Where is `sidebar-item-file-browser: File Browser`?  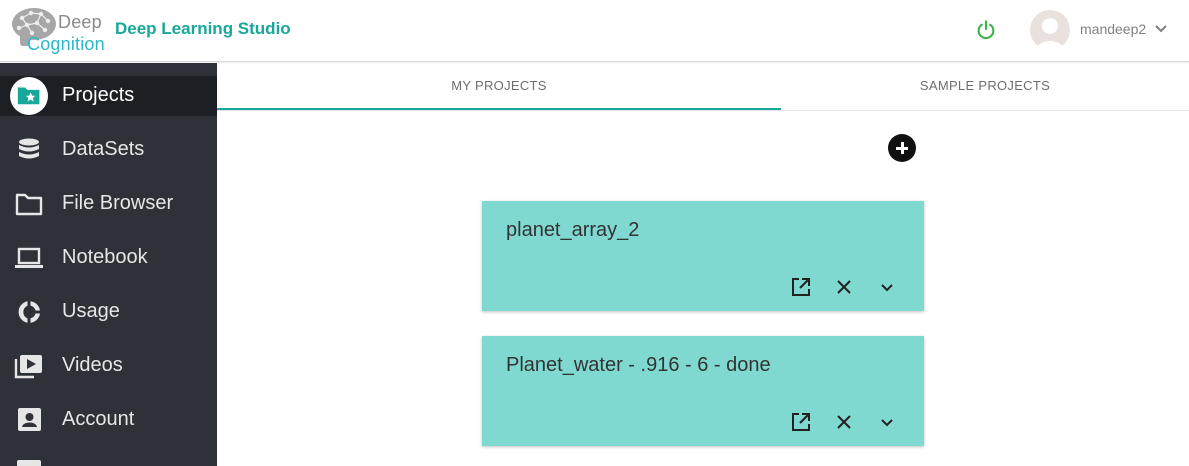 sidebar-item-file-browser: File Browser is located at coordinates (108, 204).